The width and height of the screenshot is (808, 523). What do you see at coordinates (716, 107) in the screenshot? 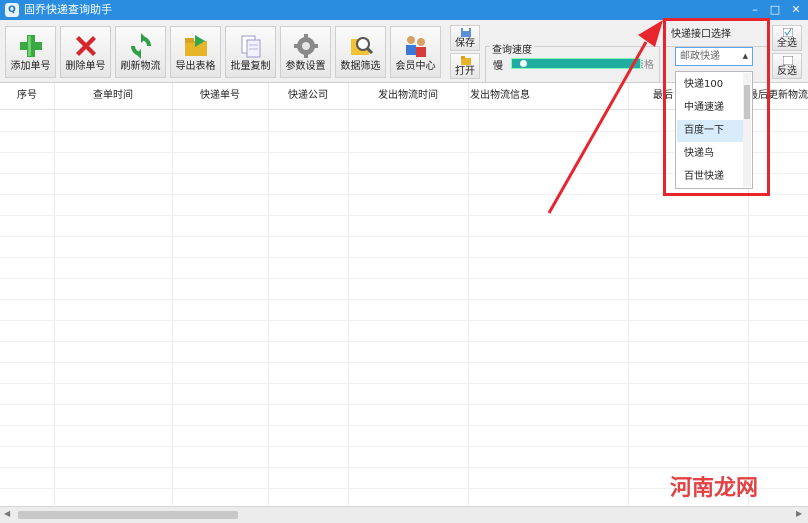
I see `annotation-highlight-box` at bounding box center [716, 107].